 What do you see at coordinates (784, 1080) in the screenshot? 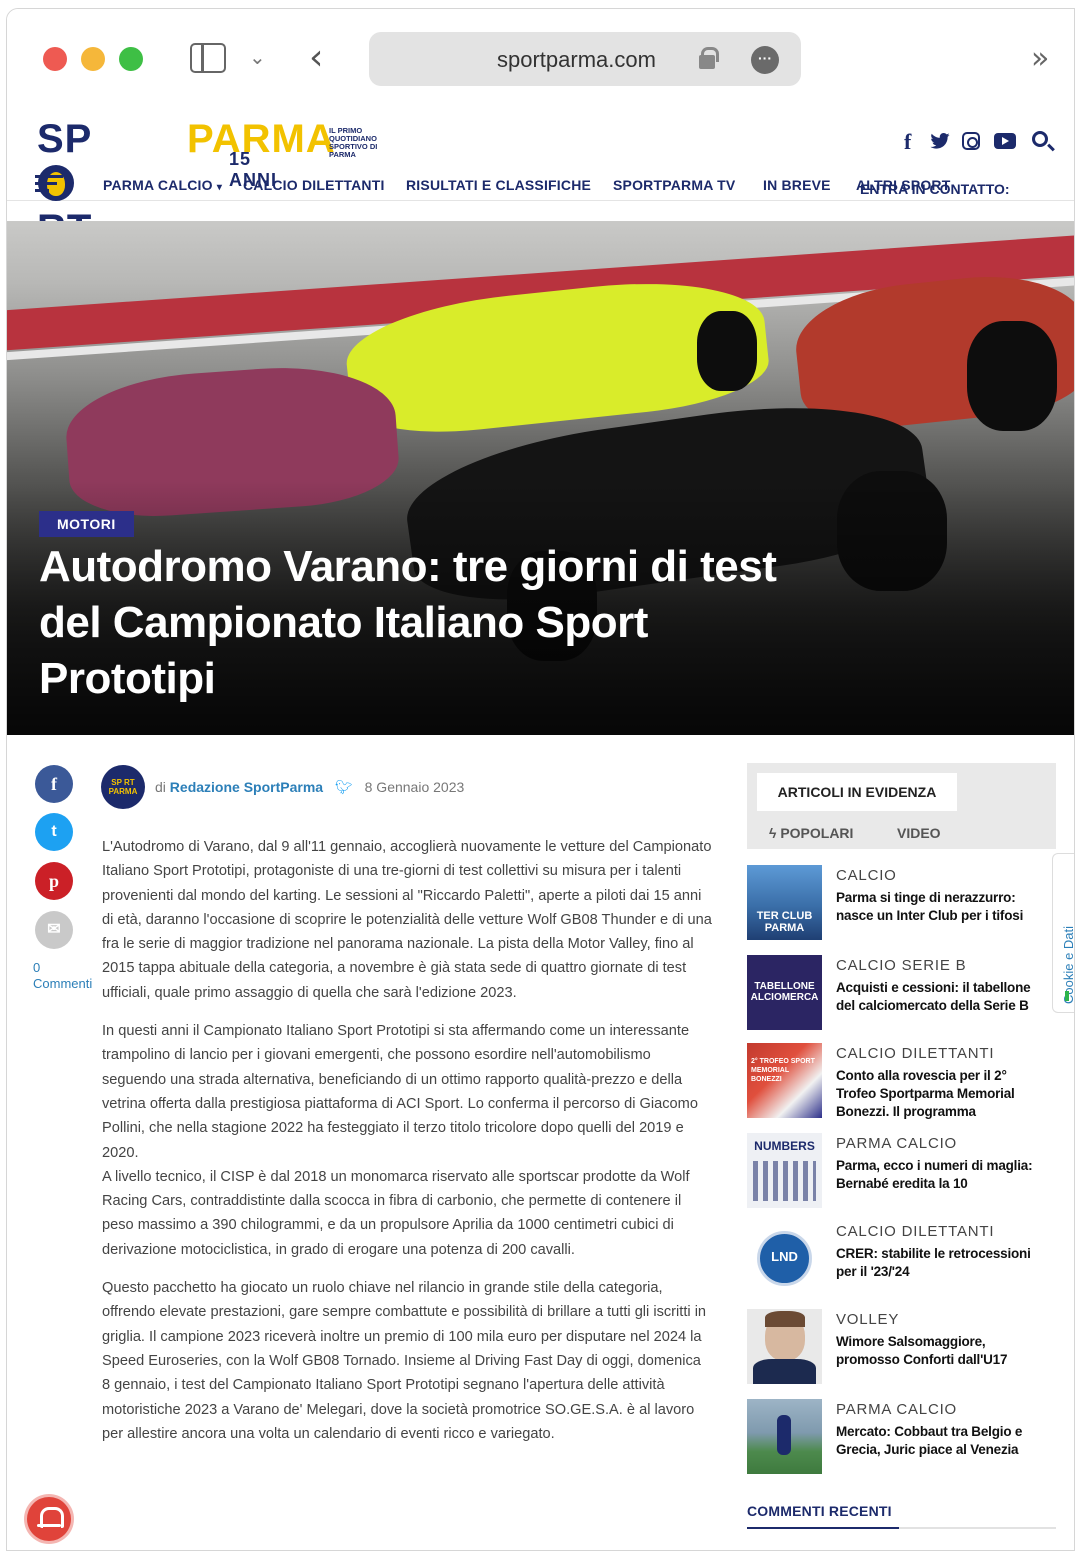
I see `news-thumbnail: 2° TROFEO SPORT MEMORIAL BONEZZI` at bounding box center [784, 1080].